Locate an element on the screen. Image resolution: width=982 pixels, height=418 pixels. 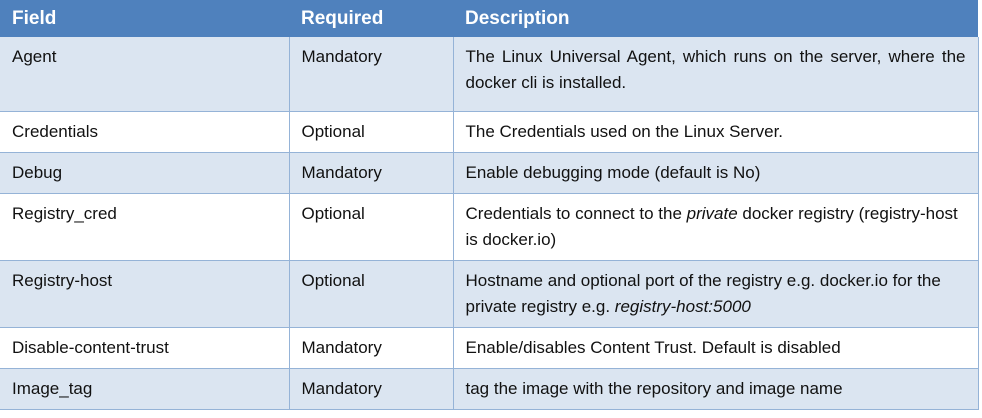
header-row: Field Required Description is located at coordinates (489, 18).